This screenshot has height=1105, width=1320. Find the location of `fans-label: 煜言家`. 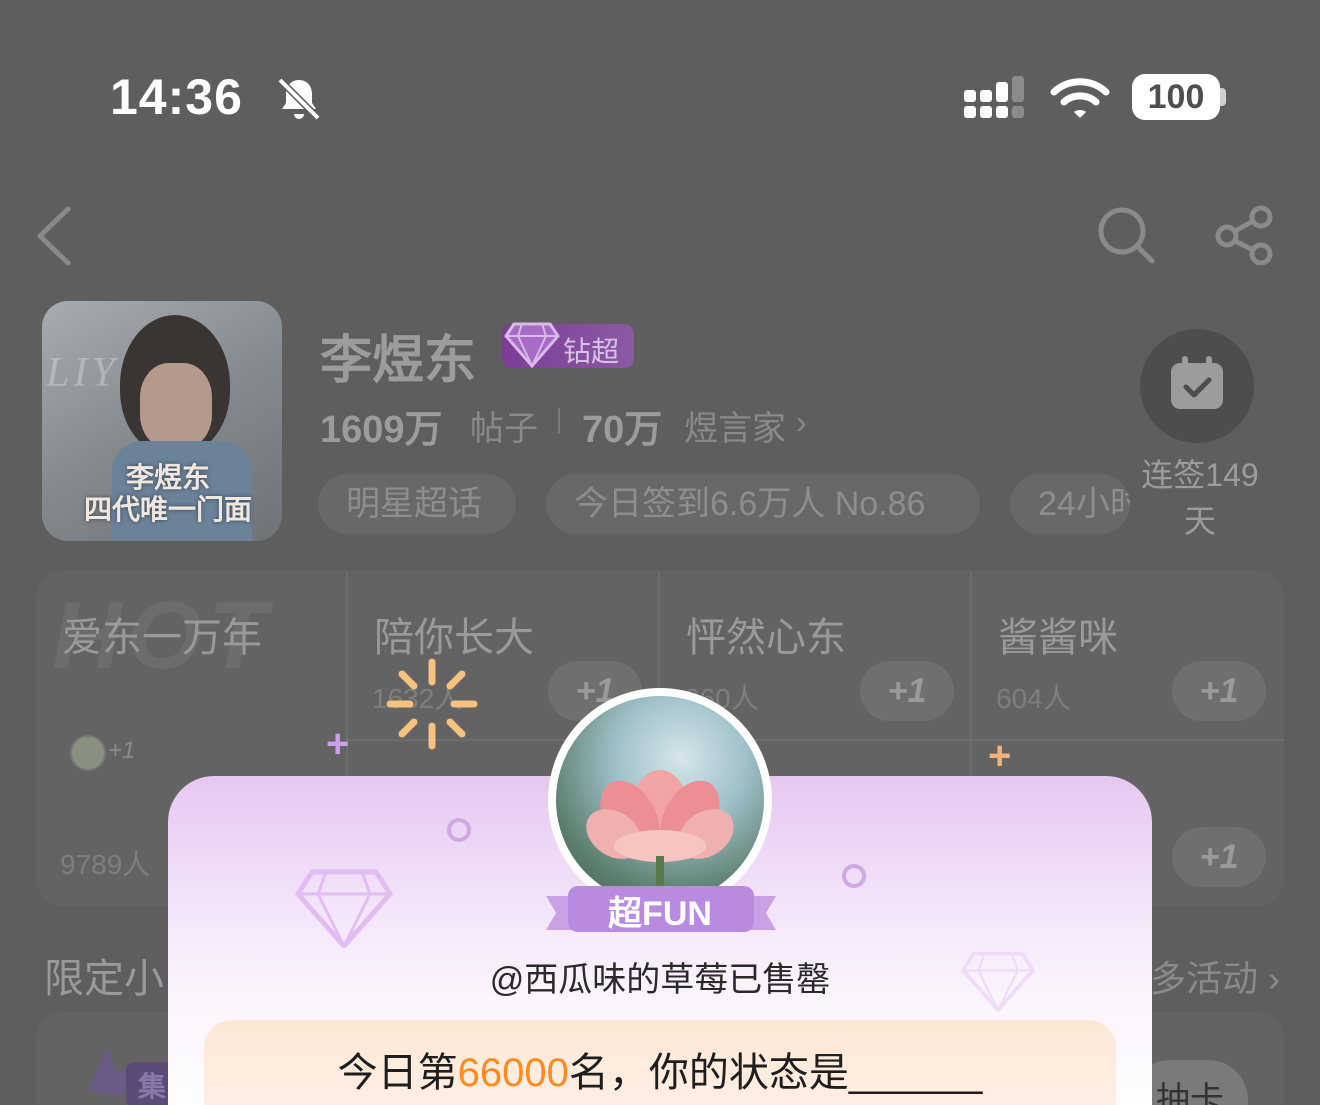

fans-label: 煜言家 is located at coordinates (735, 425).